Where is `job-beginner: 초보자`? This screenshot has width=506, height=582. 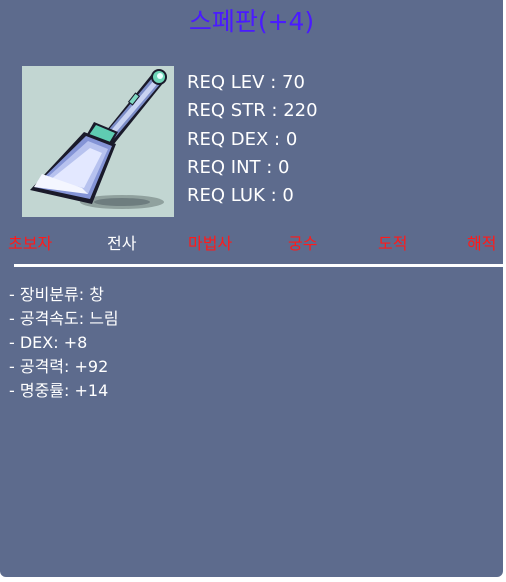
job-beginner: 초보자 is located at coordinates (30, 243).